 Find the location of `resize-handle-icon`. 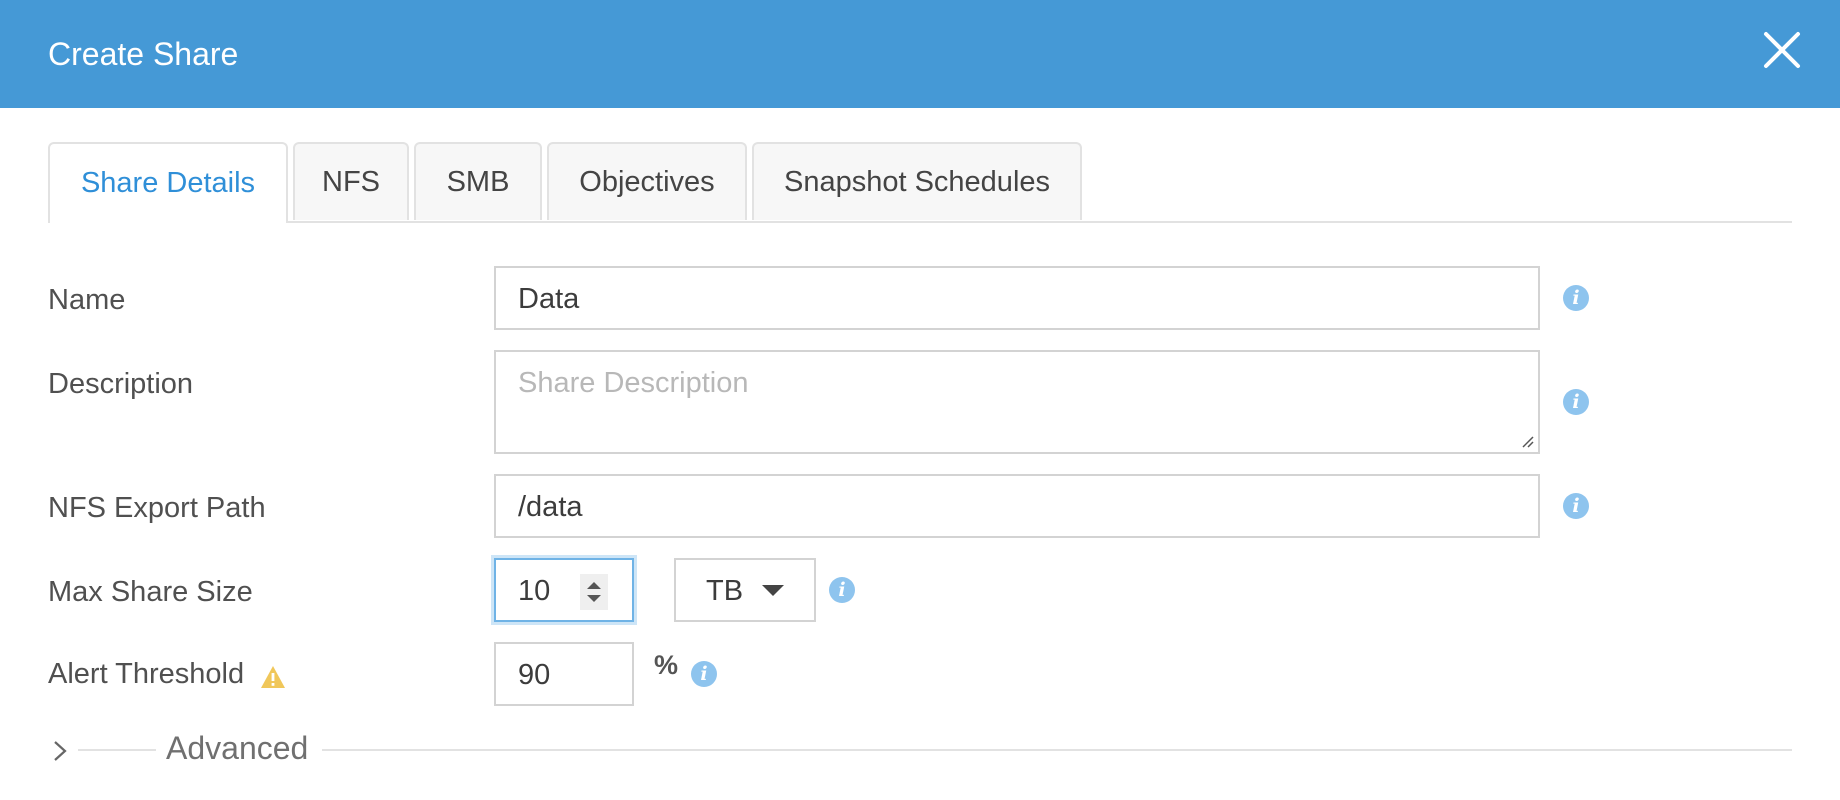

resize-handle-icon is located at coordinates (1527, 441).